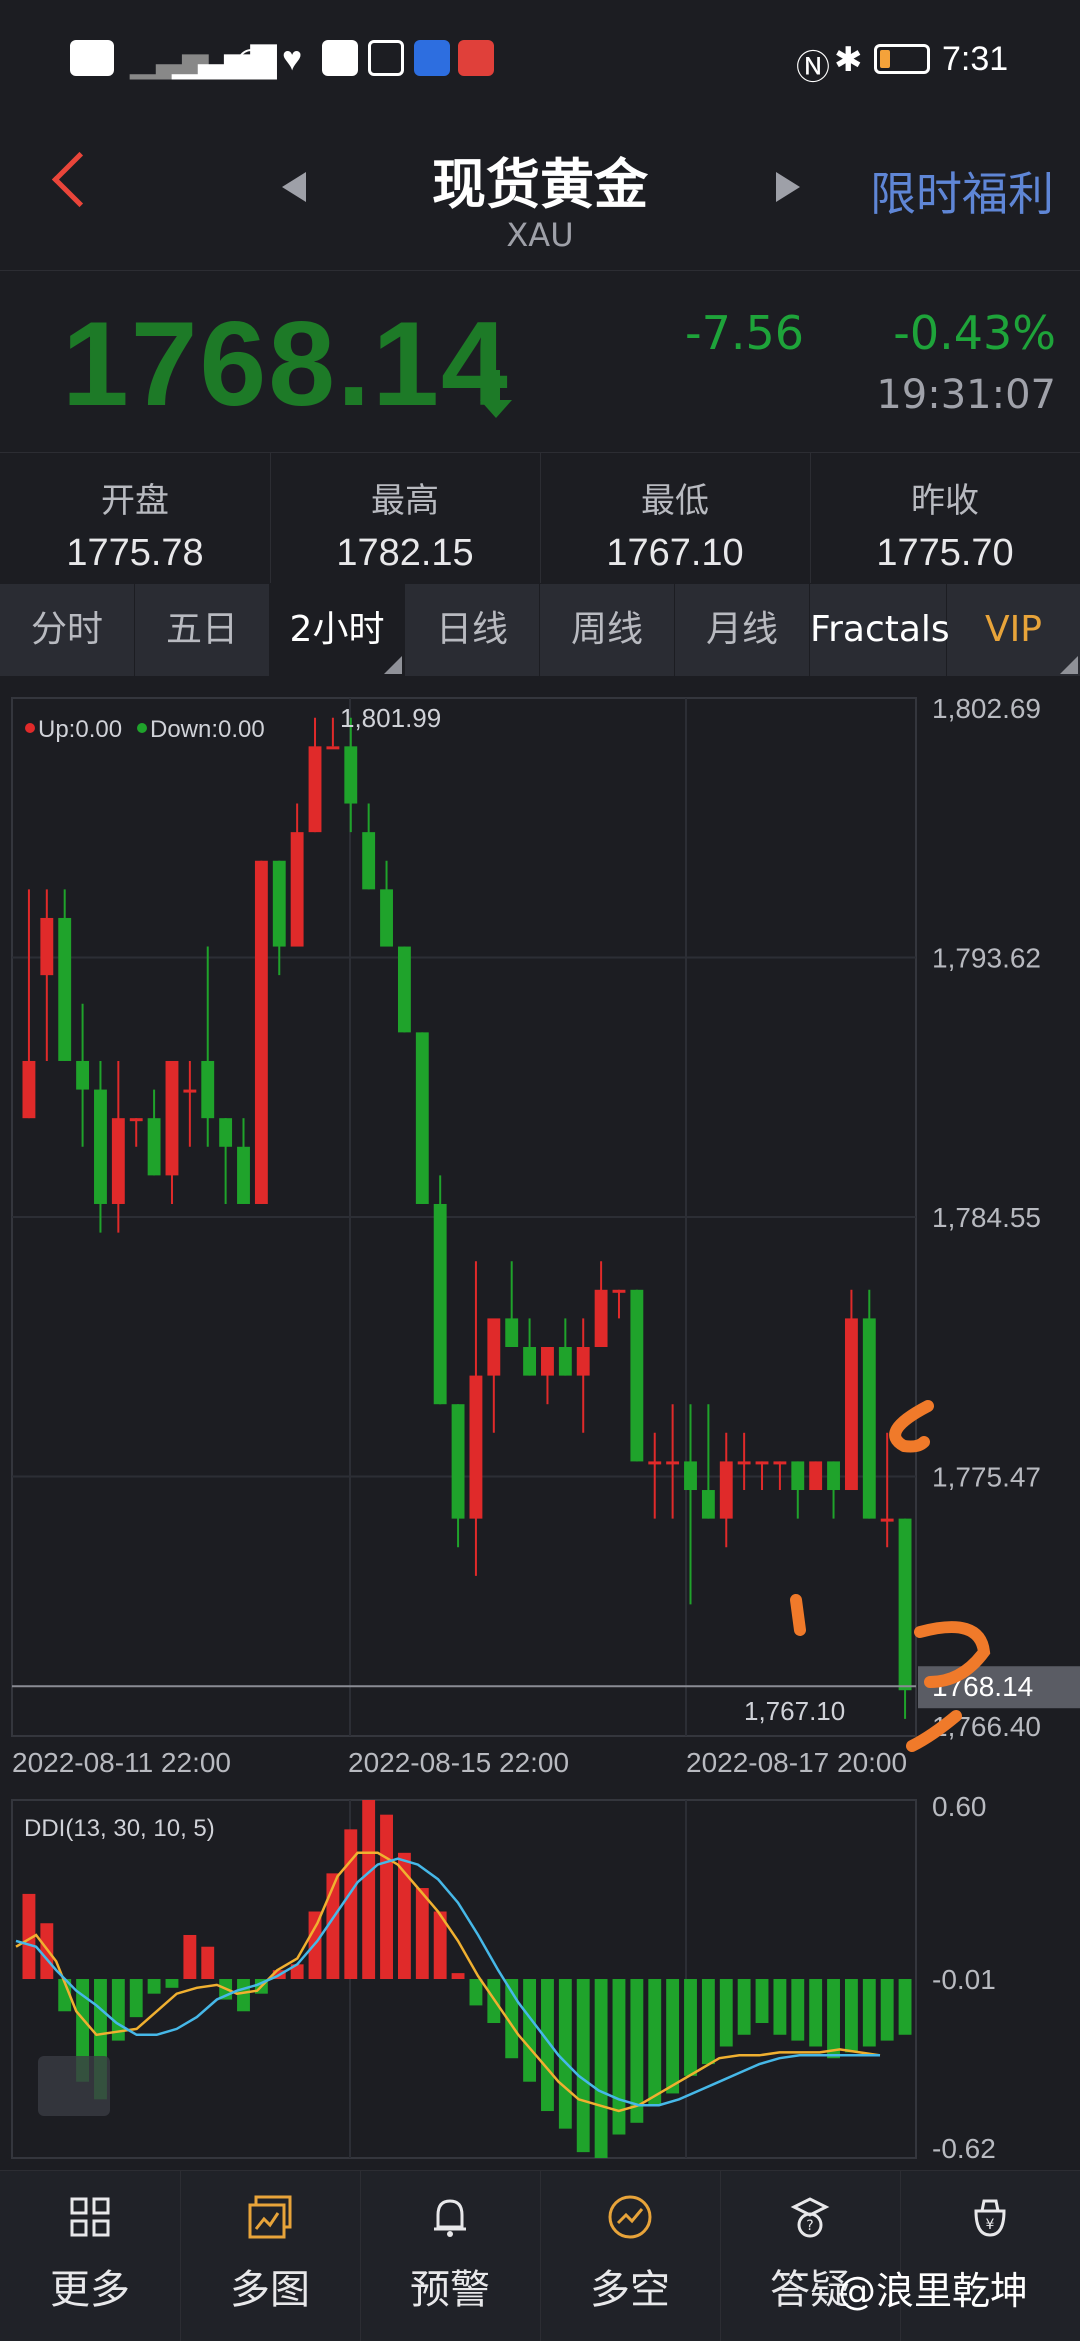 This screenshot has height=2341, width=1080. I want to click on period-tabs: 分时 五日 2小时 日线 周线 月线 Fractals VIP, so click(540, 630).